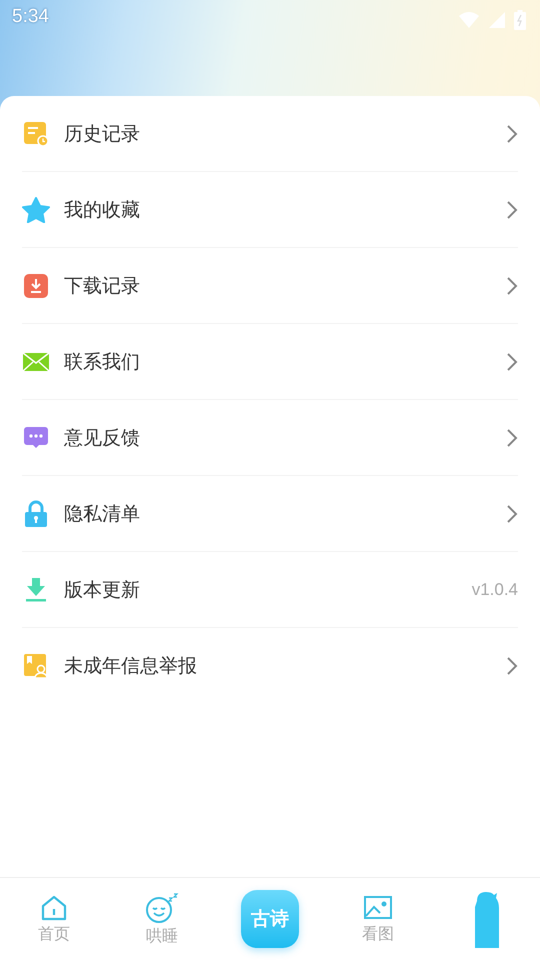 This screenshot has width=540, height=960. I want to click on sleeping-face-icon, so click(162, 908).